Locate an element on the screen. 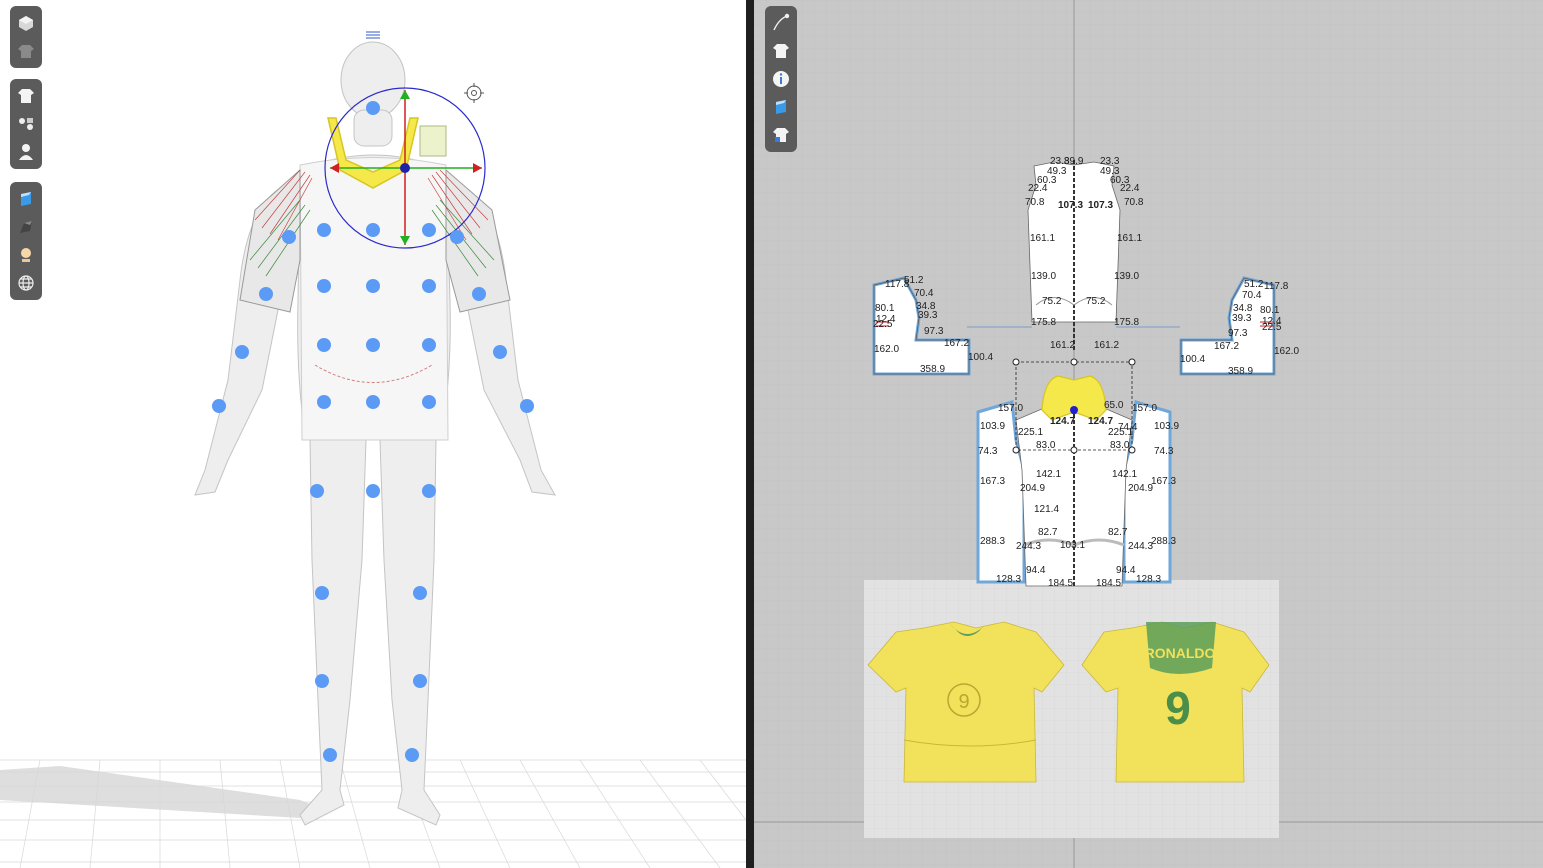 The height and width of the screenshot is (868, 1543). garment-home-icon is located at coordinates (781, 135).